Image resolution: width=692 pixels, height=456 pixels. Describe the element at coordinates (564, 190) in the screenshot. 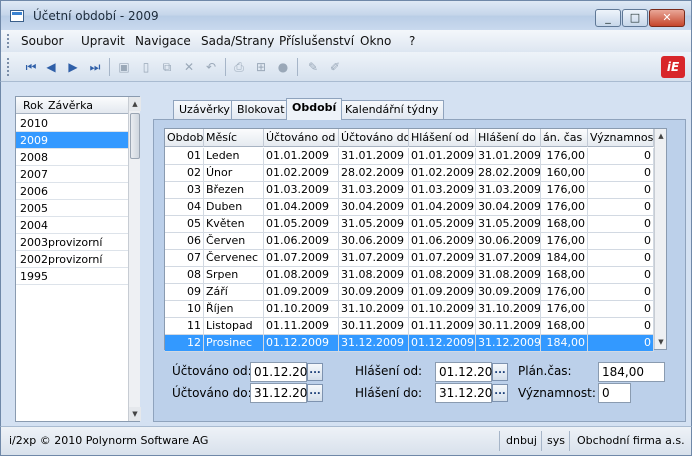

I see `plan-cas-cell: 176,00` at that location.